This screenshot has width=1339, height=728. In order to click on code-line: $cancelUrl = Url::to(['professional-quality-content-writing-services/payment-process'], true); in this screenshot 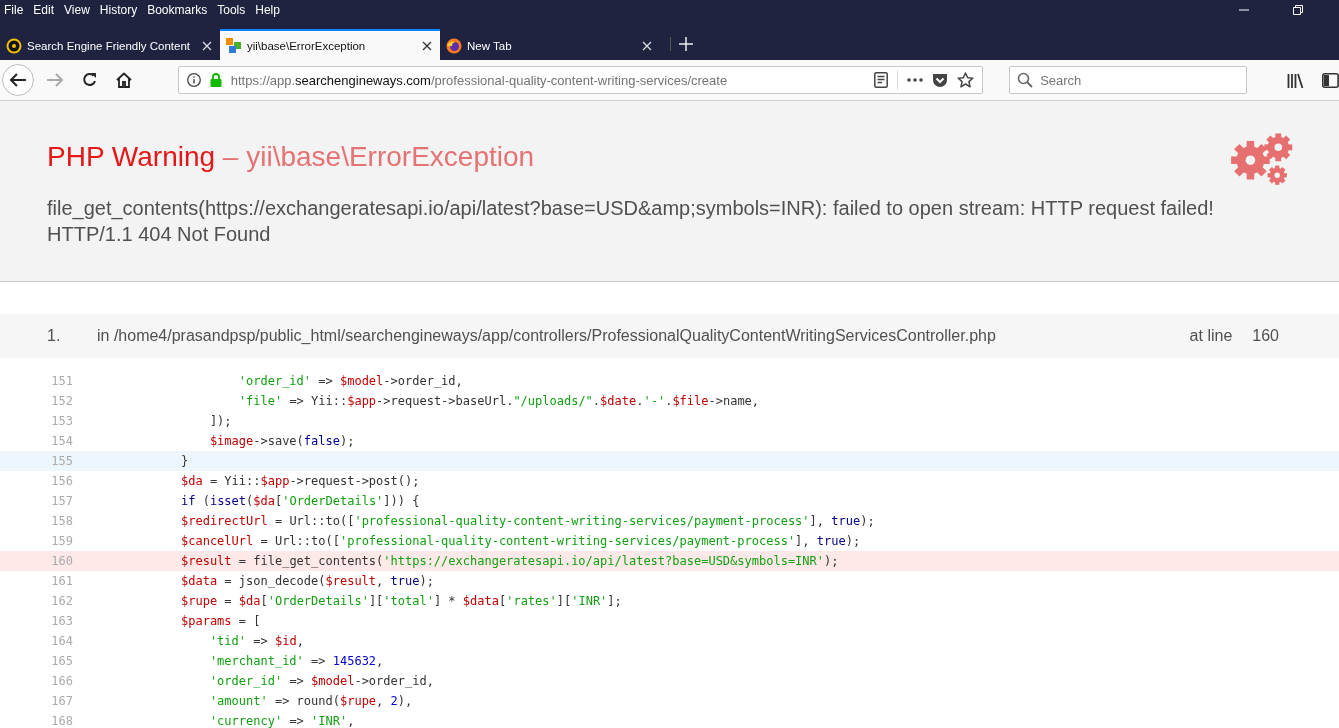, I will do `click(521, 541)`.